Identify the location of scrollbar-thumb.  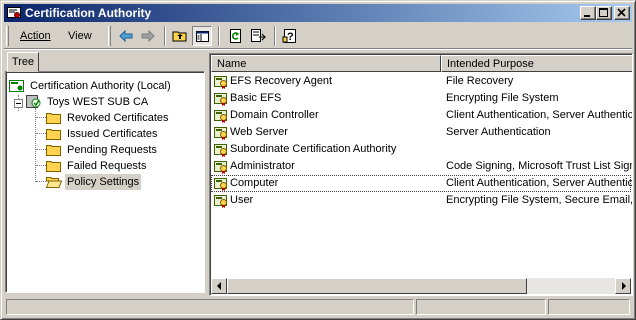
(377, 286).